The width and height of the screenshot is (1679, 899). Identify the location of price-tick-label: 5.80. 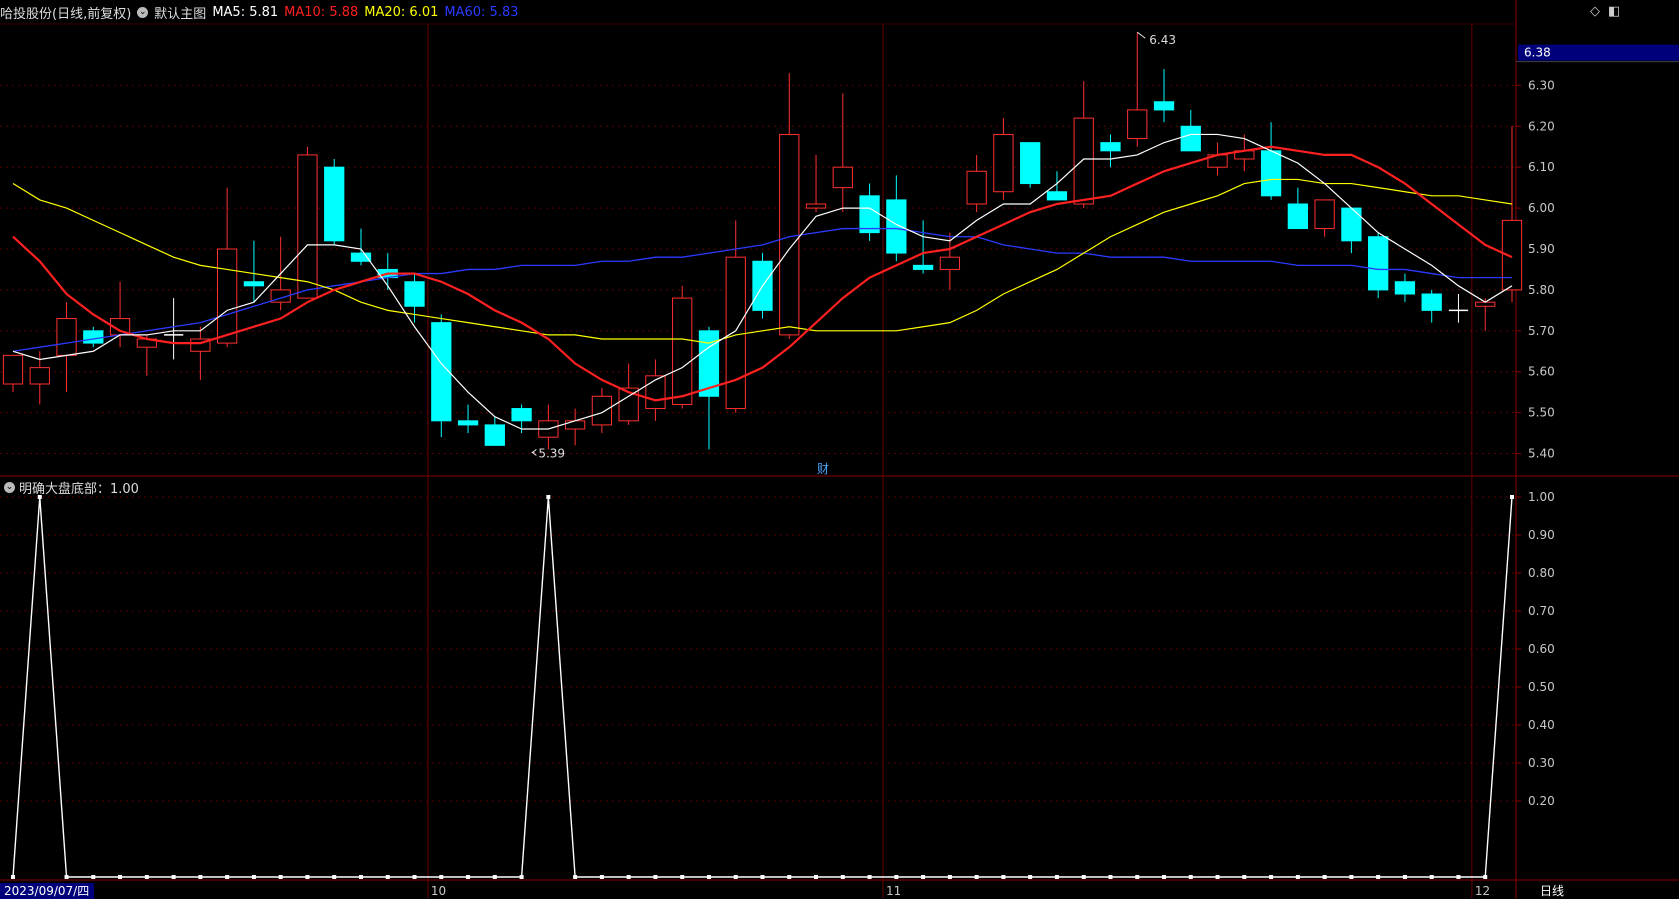
(1541, 290).